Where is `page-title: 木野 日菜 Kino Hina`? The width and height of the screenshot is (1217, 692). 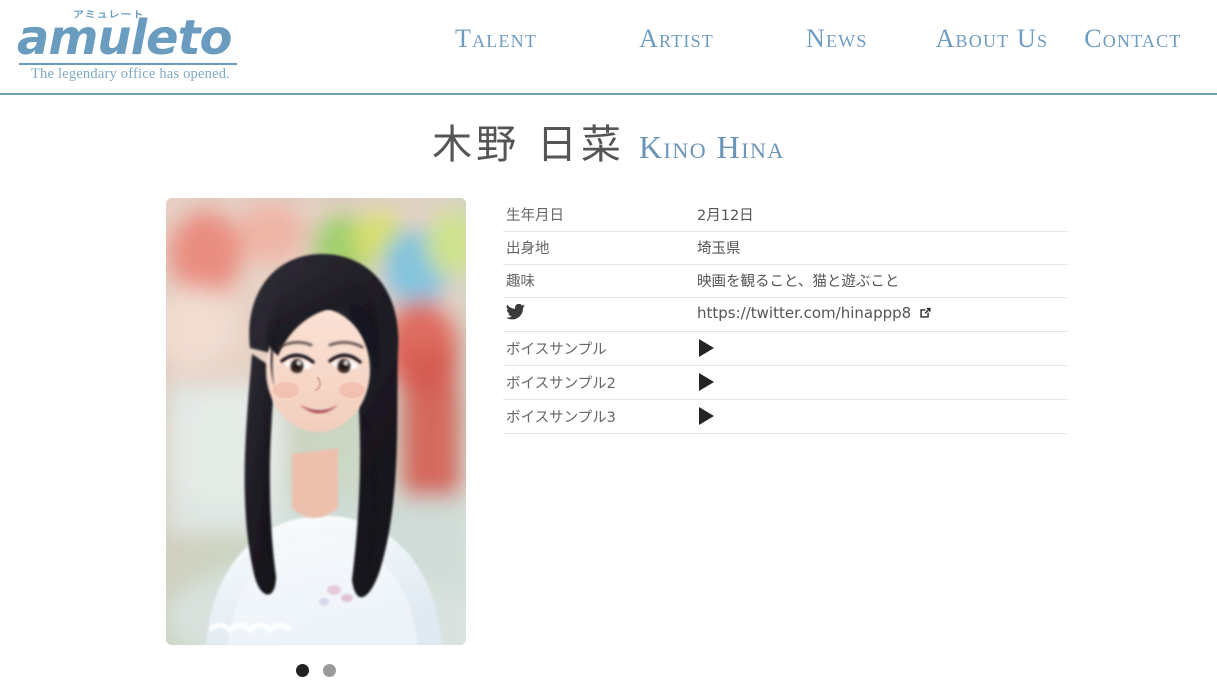
page-title: 木野 日菜 Kino Hina is located at coordinates (608, 141).